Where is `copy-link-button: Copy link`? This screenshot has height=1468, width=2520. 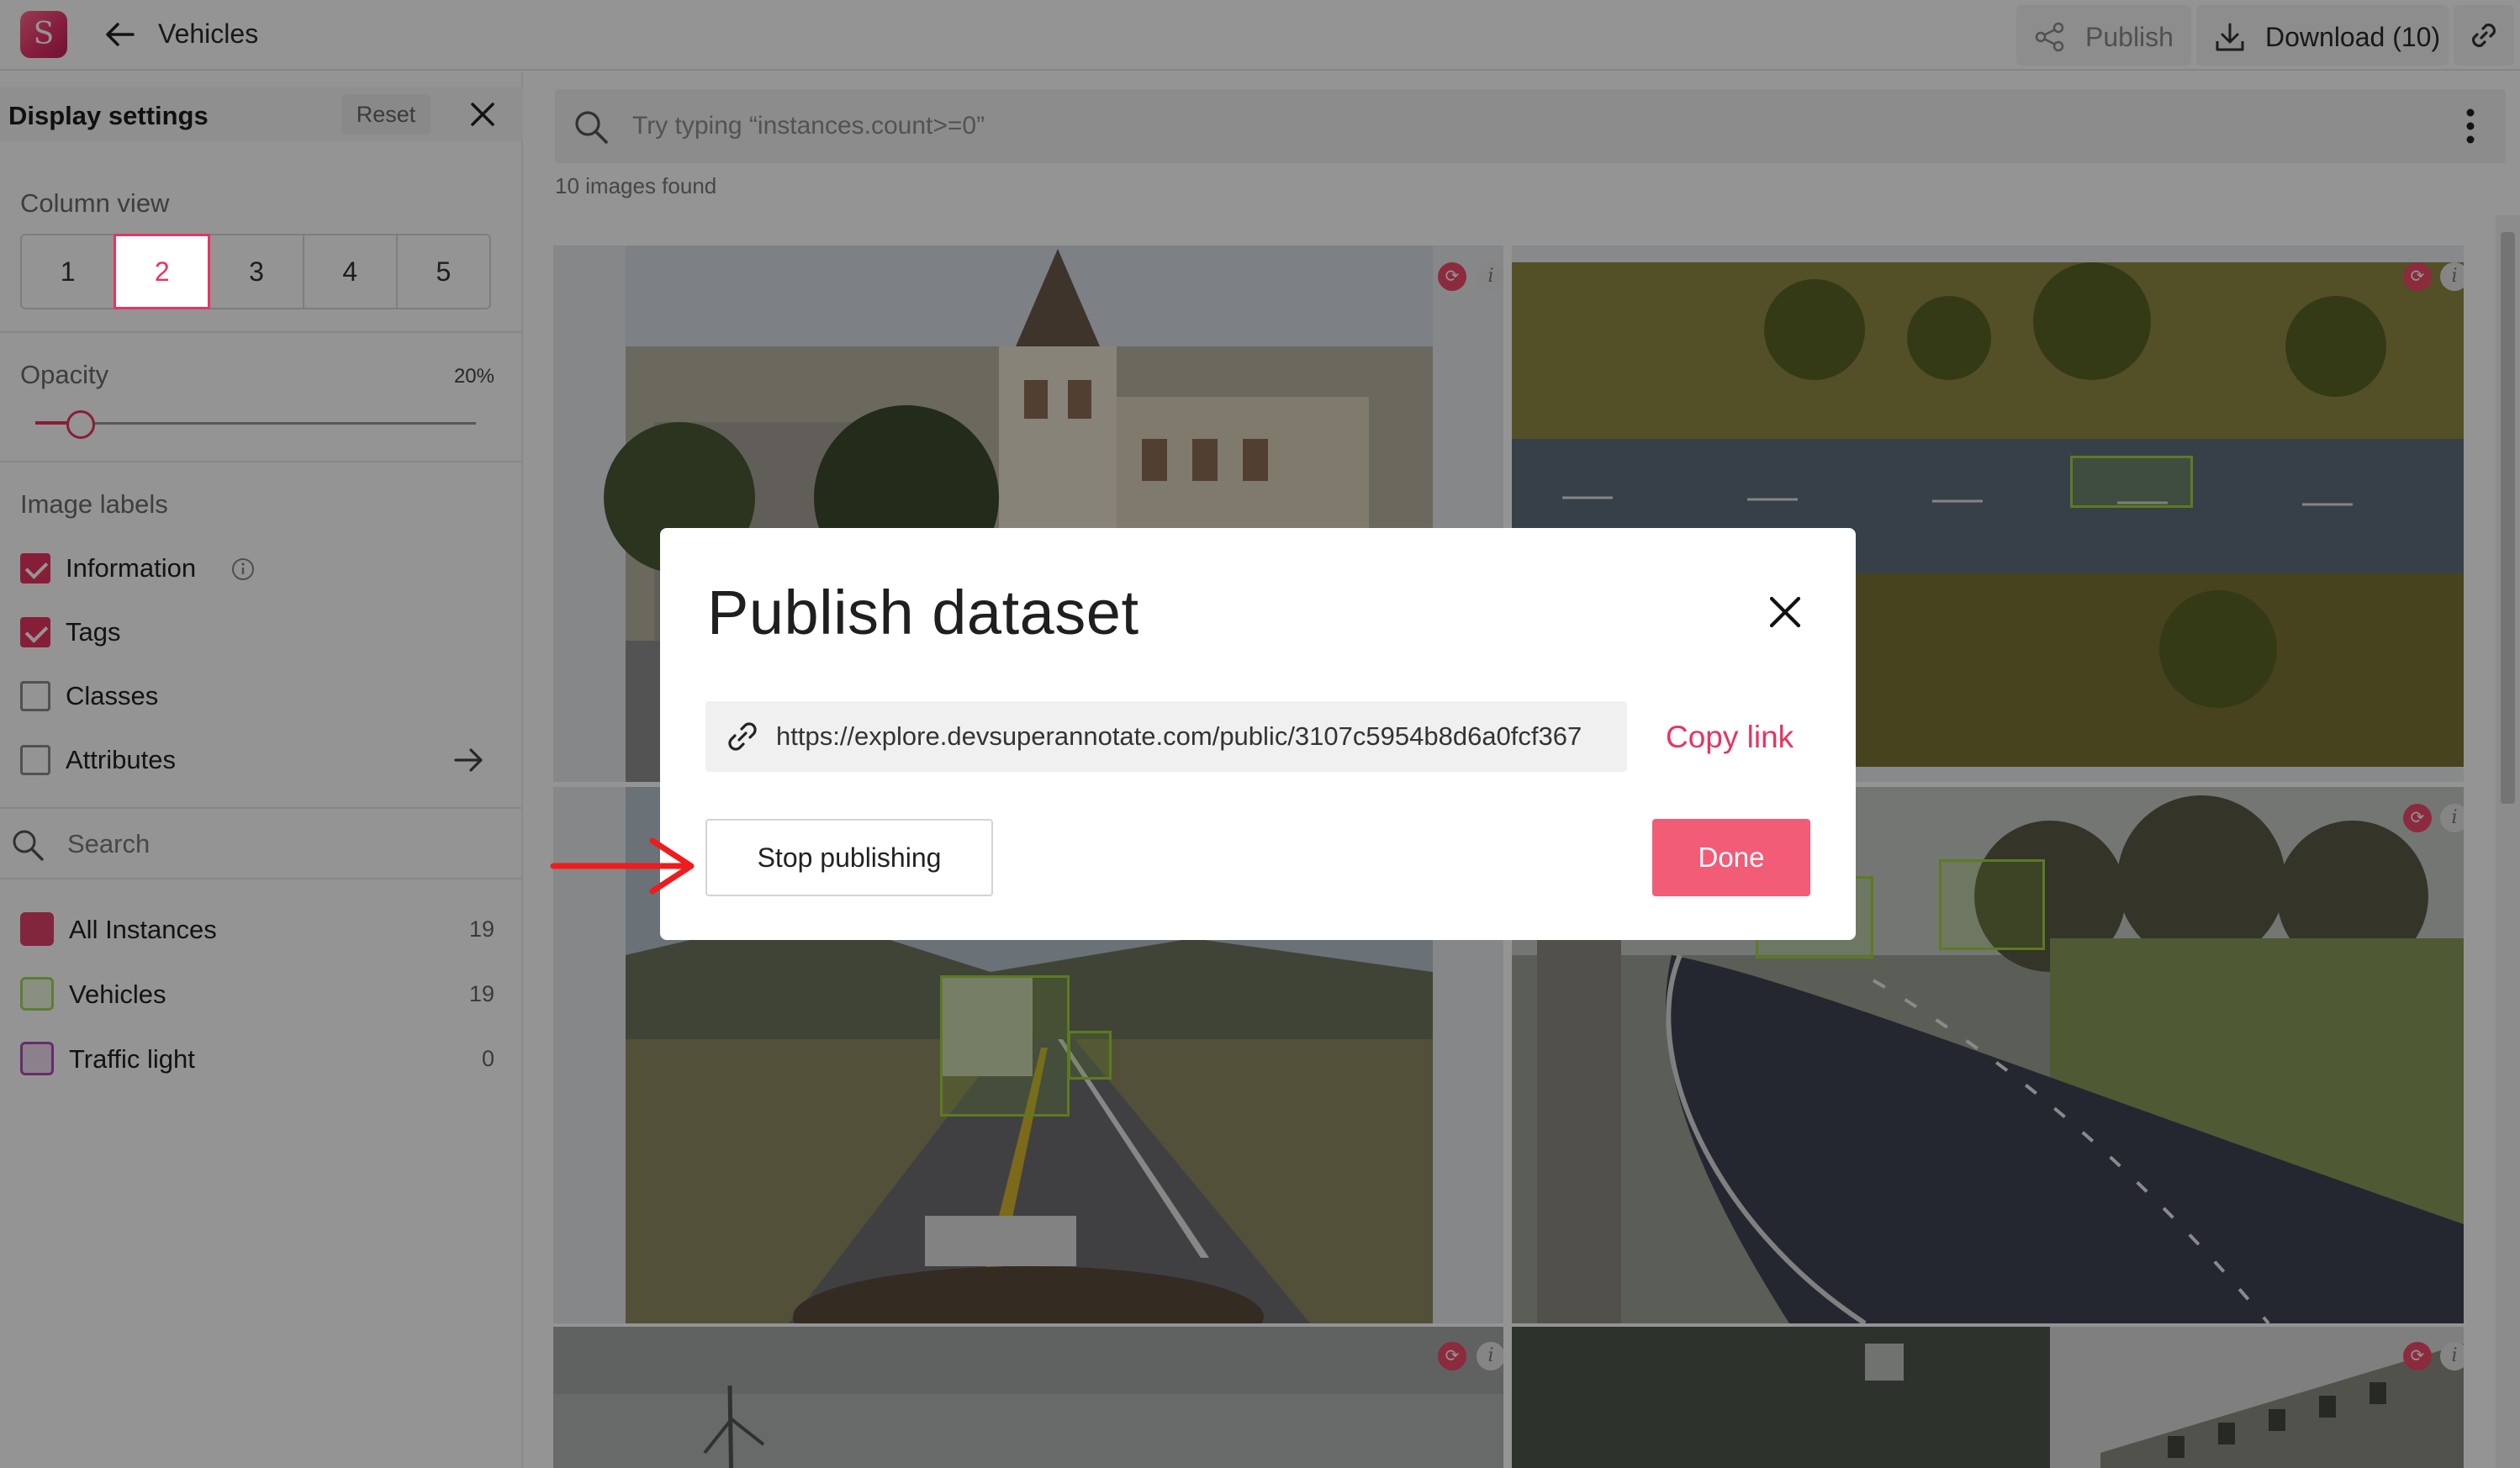 copy-link-button: Copy link is located at coordinates (1730, 737).